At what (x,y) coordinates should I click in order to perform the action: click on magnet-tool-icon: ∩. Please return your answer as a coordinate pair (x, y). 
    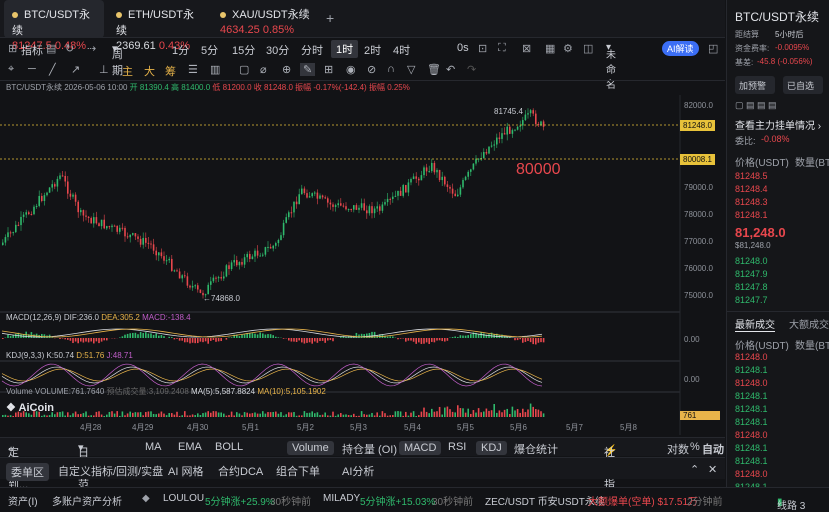
    Looking at the image, I should click on (391, 69).